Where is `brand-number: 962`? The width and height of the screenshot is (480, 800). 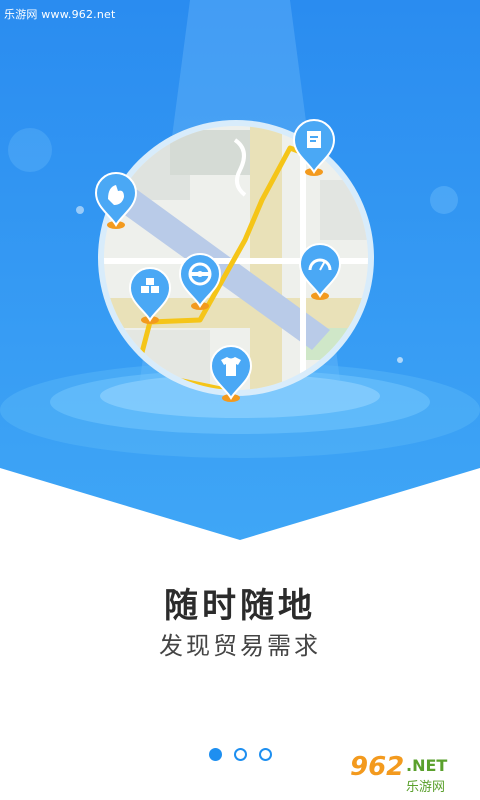
brand-number: 962 is located at coordinates (377, 767).